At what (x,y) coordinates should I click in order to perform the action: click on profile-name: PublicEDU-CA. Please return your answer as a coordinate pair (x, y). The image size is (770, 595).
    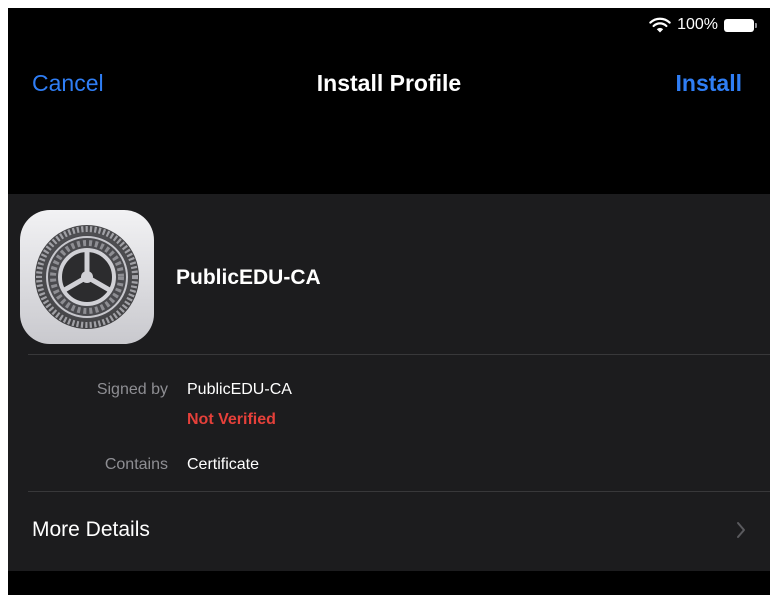
    Looking at the image, I should click on (248, 277).